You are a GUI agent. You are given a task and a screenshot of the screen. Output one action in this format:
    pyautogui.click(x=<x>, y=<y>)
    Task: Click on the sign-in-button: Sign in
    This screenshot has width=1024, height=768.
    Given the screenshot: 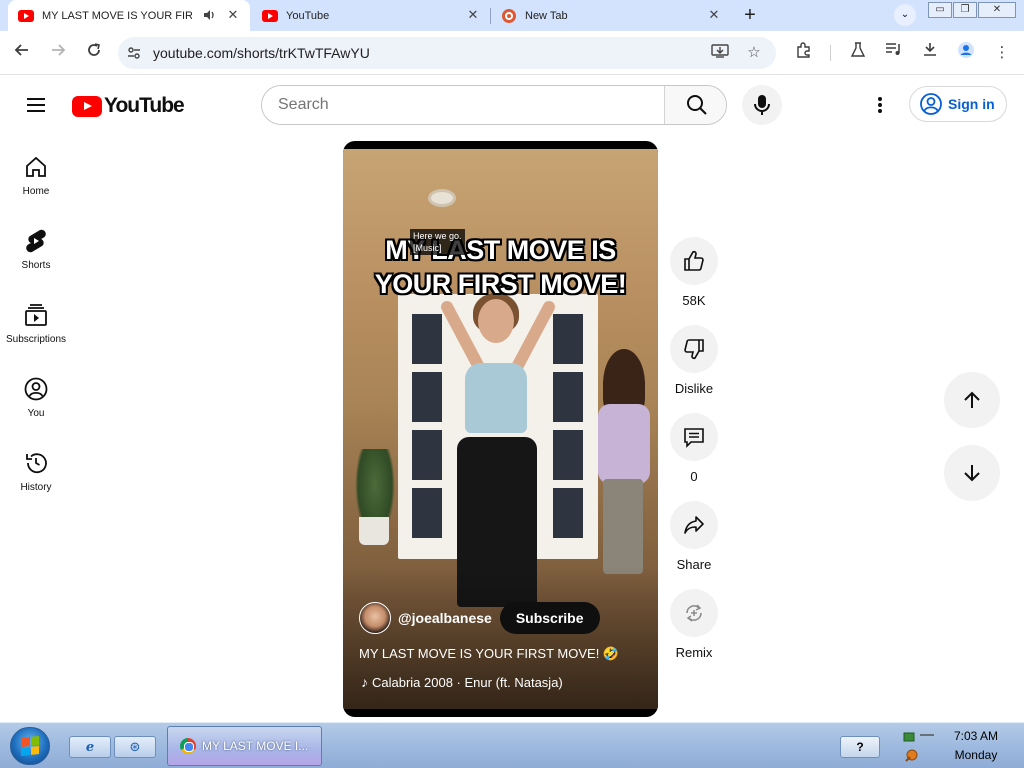 What is the action you would take?
    pyautogui.click(x=958, y=104)
    